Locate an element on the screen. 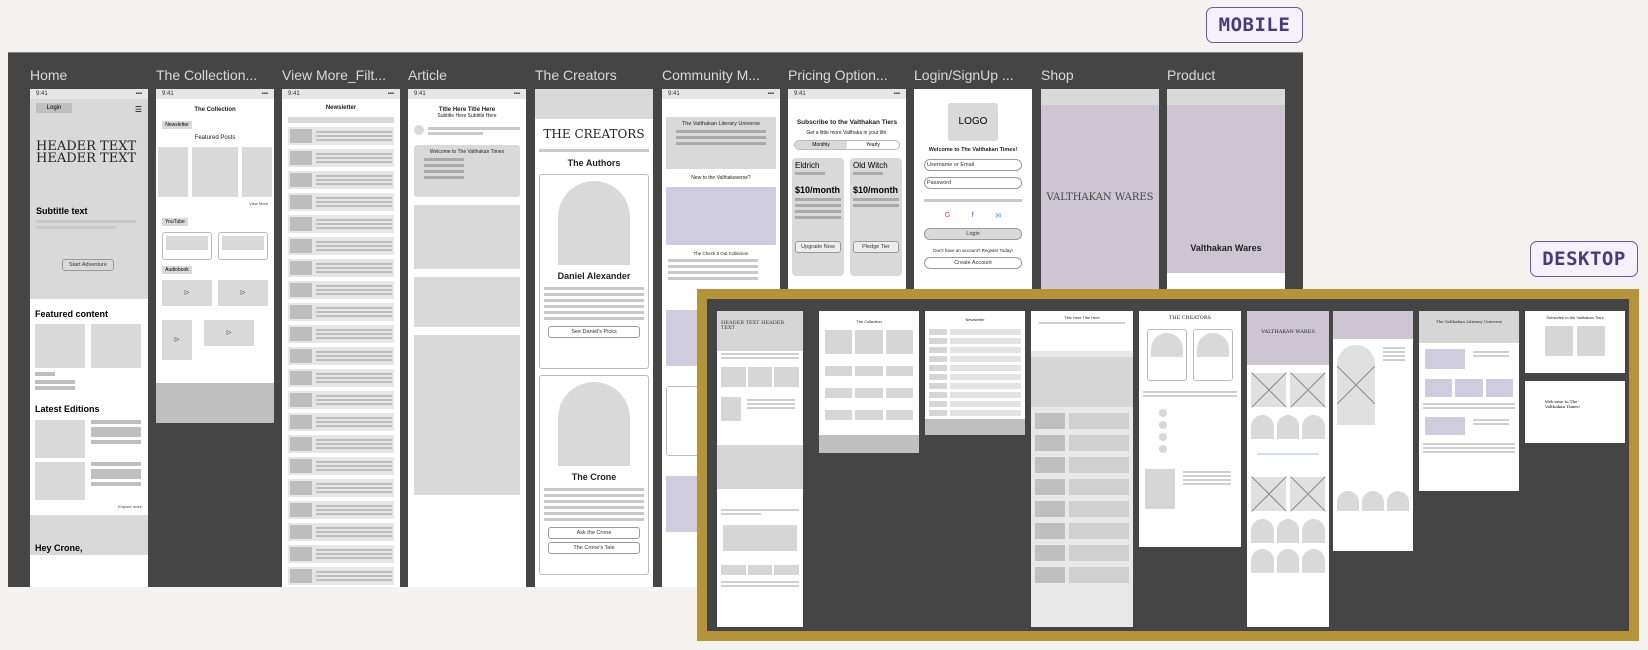 This screenshot has height=650, width=1648. desktop-article-frame: Title Here Title Here is located at coordinates (1082, 469).